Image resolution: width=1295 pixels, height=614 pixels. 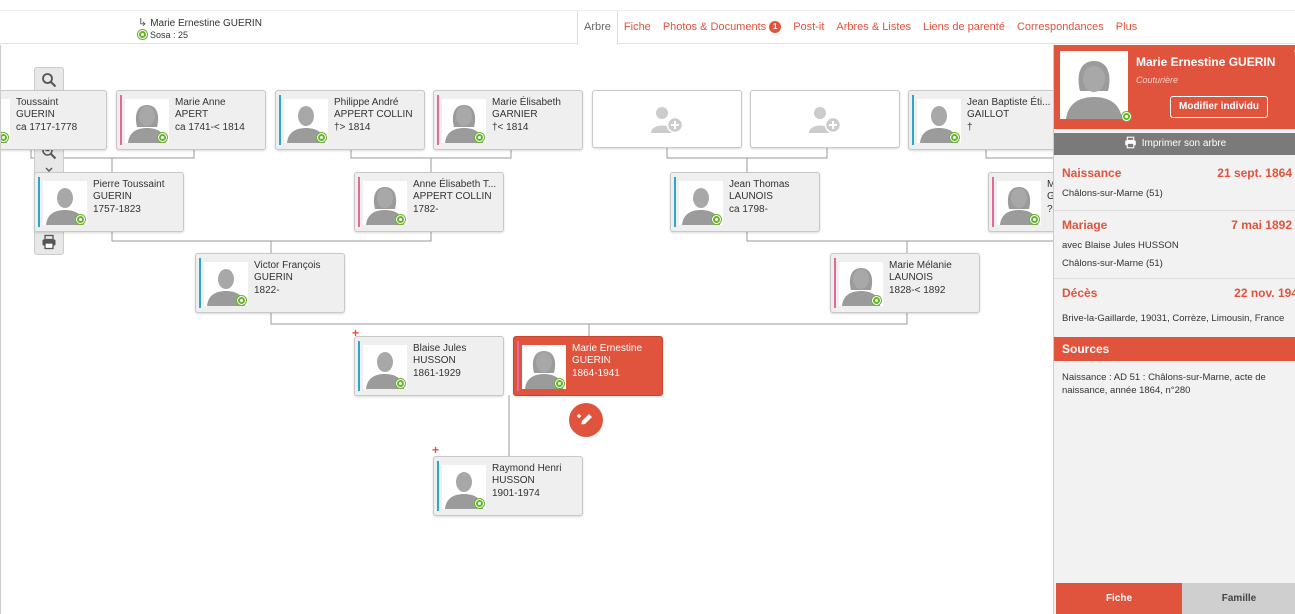 What do you see at coordinates (964, 27) in the screenshot?
I see `tab-liens-parente: Liens de parenté` at bounding box center [964, 27].